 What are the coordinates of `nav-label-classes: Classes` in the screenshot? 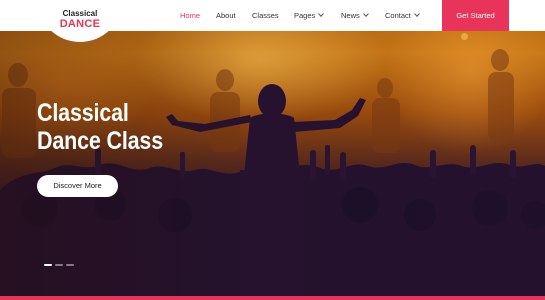 It's located at (265, 15).